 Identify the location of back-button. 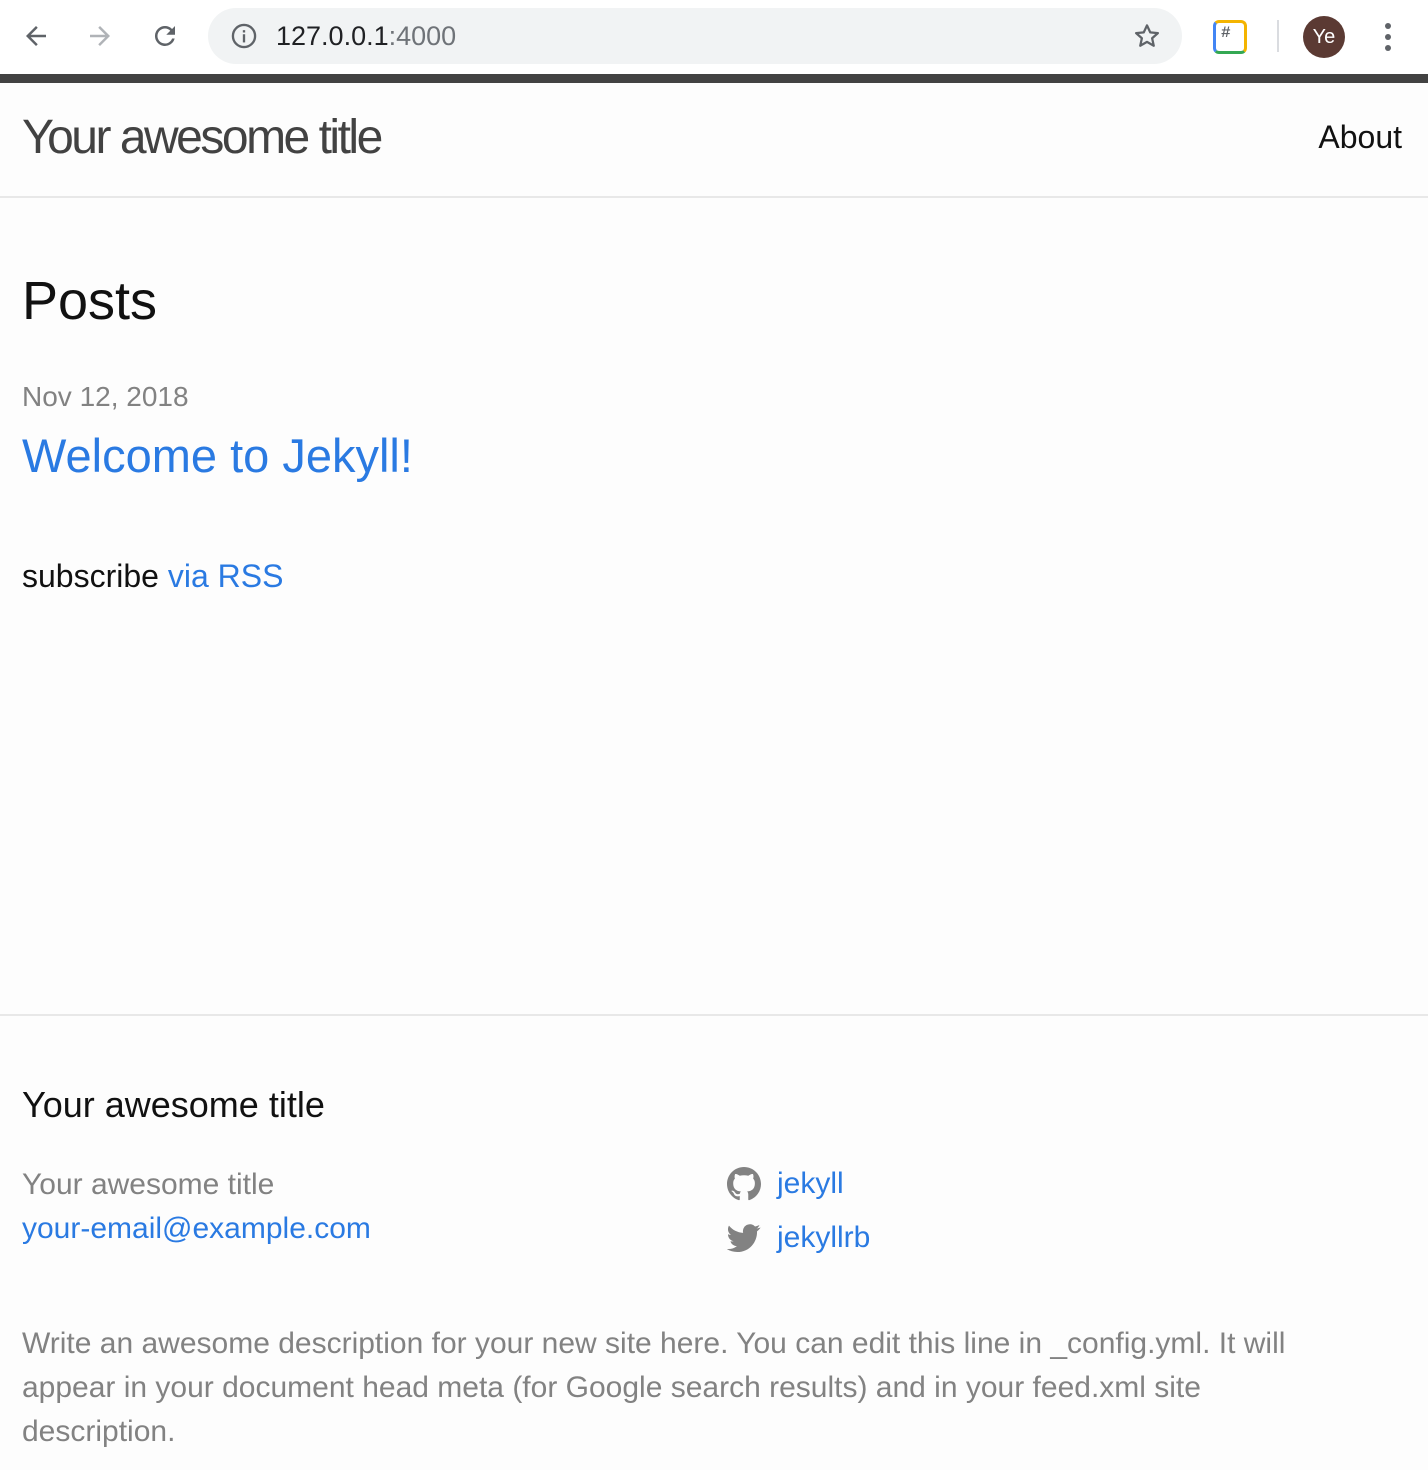
(36, 36).